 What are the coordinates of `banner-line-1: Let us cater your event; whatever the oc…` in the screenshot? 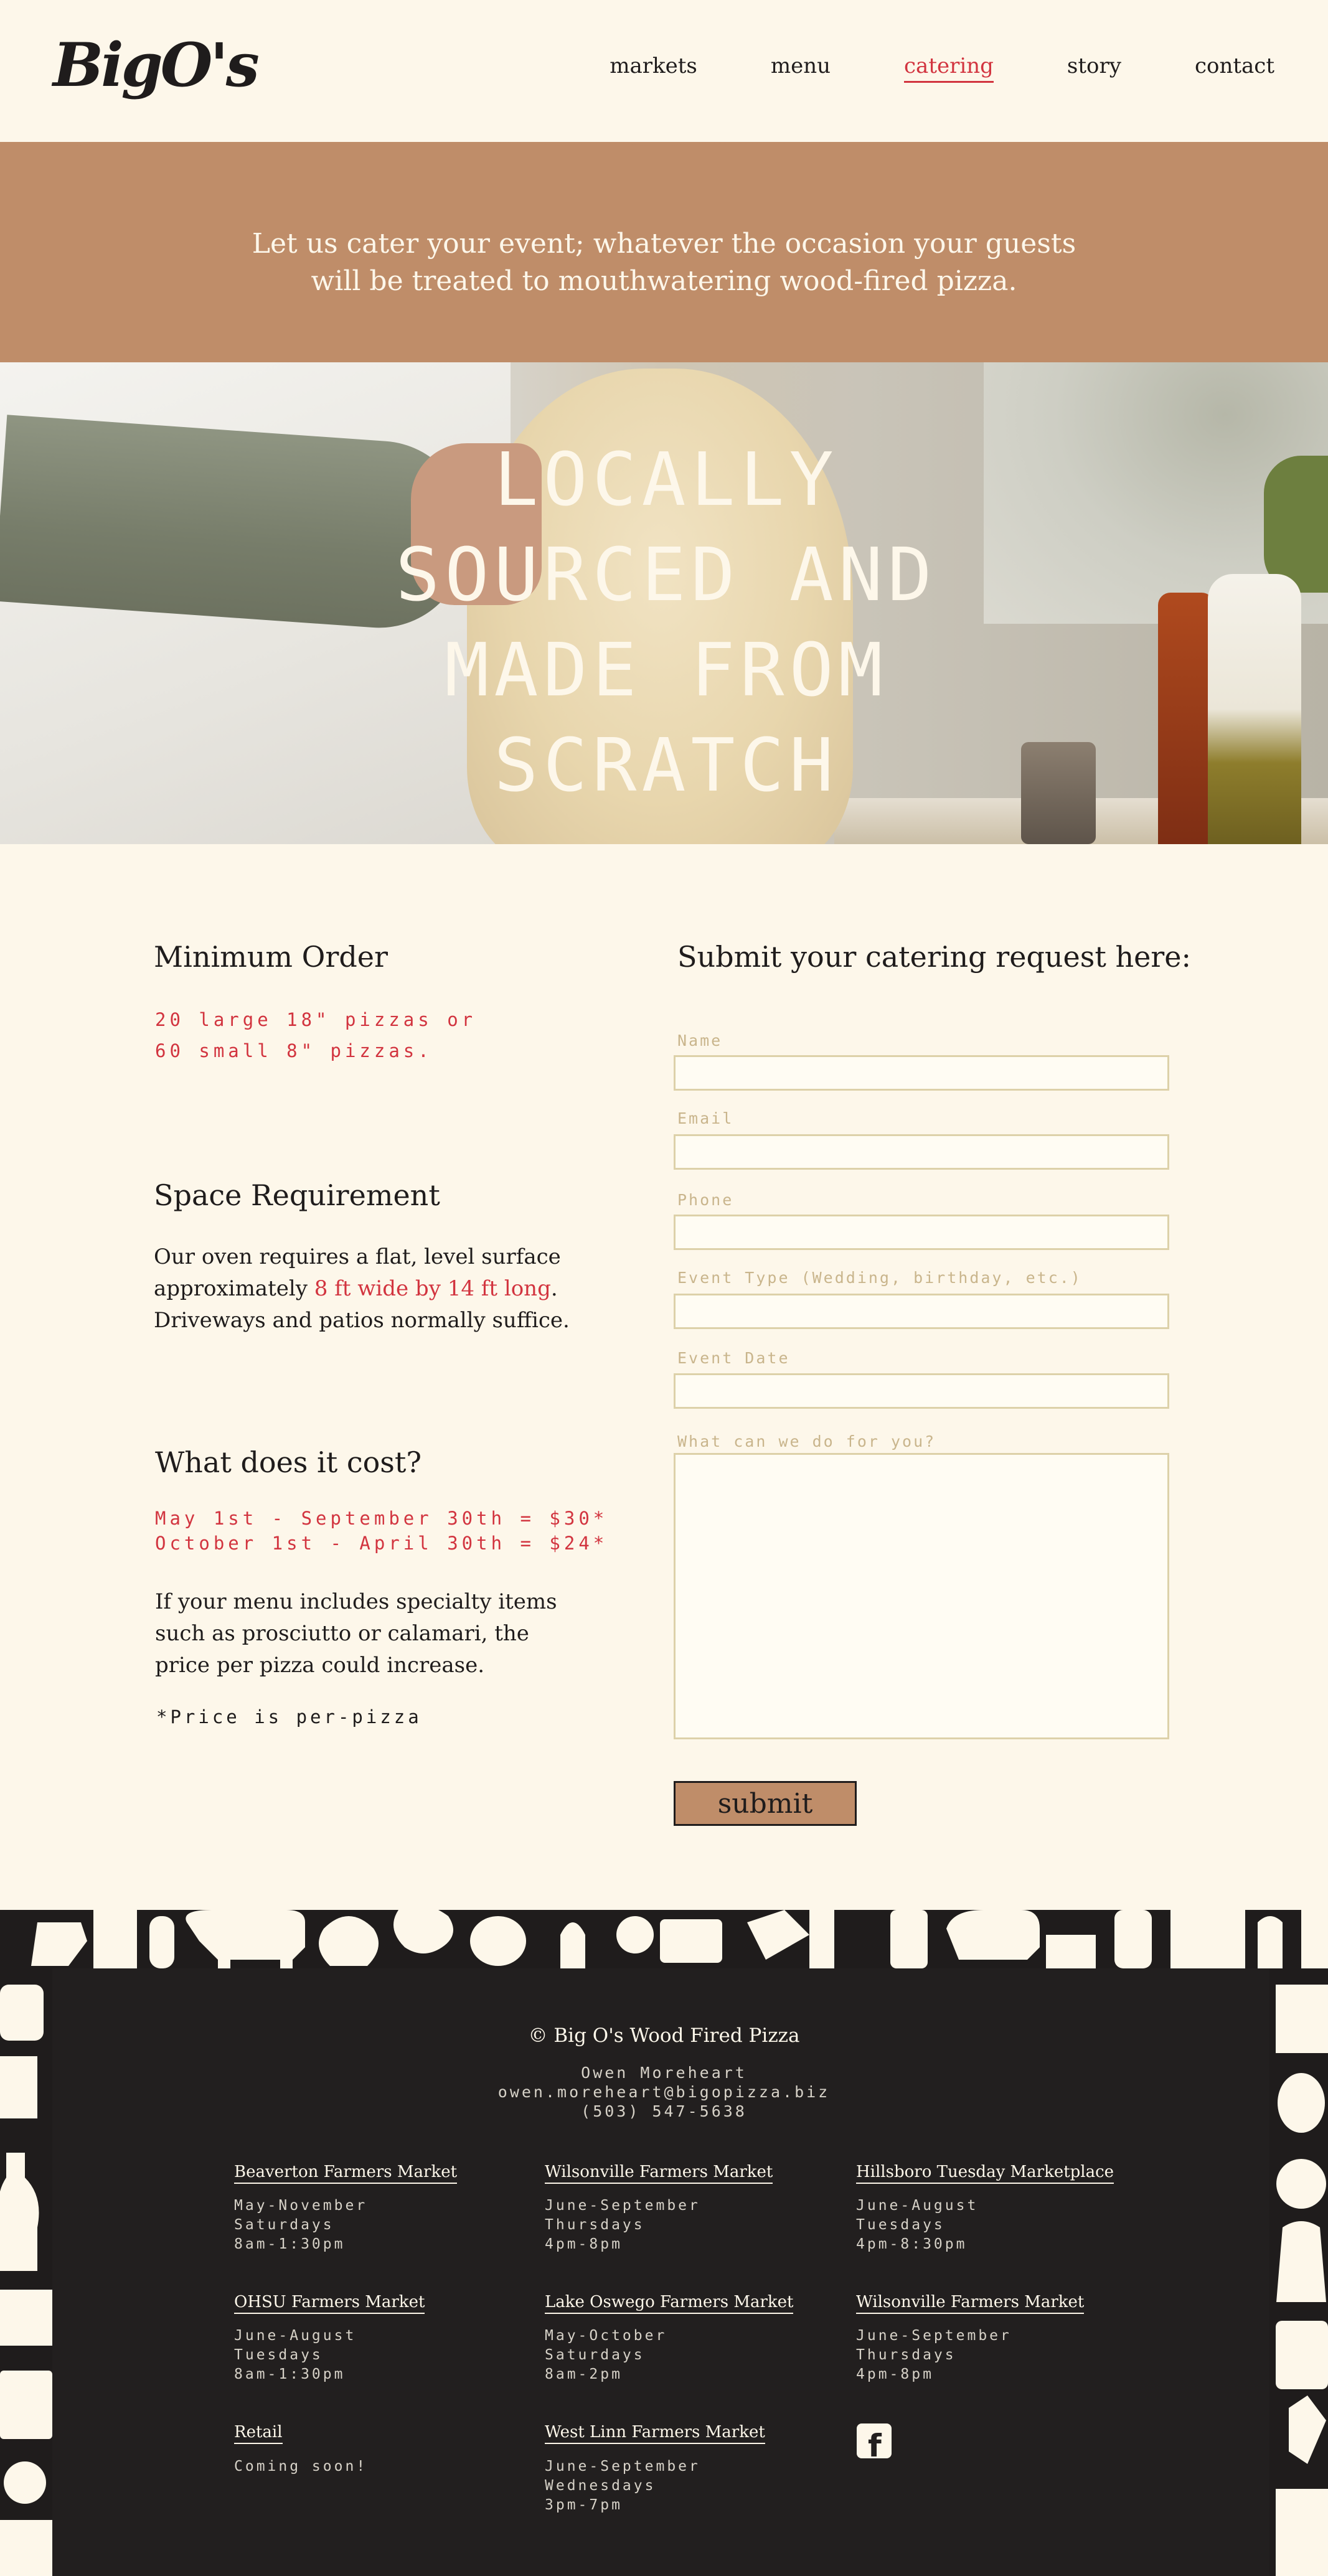 It's located at (664, 244).